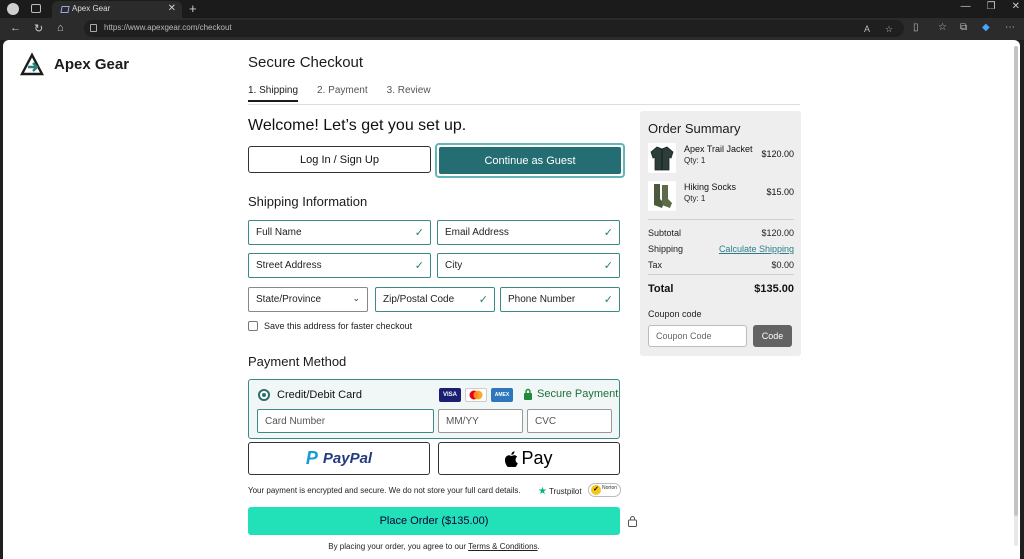  What do you see at coordinates (347, 458) in the screenshot?
I see `paypal-label: PayPal` at bounding box center [347, 458].